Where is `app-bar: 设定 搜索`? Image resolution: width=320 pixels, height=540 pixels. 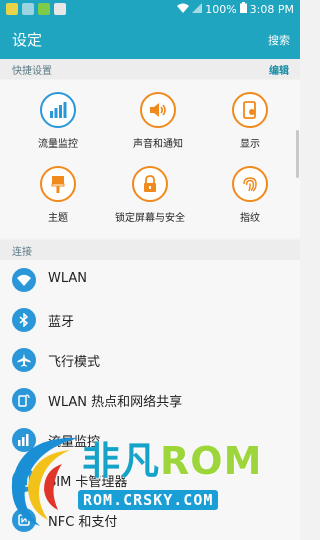 app-bar: 设定 搜索 is located at coordinates (150, 39).